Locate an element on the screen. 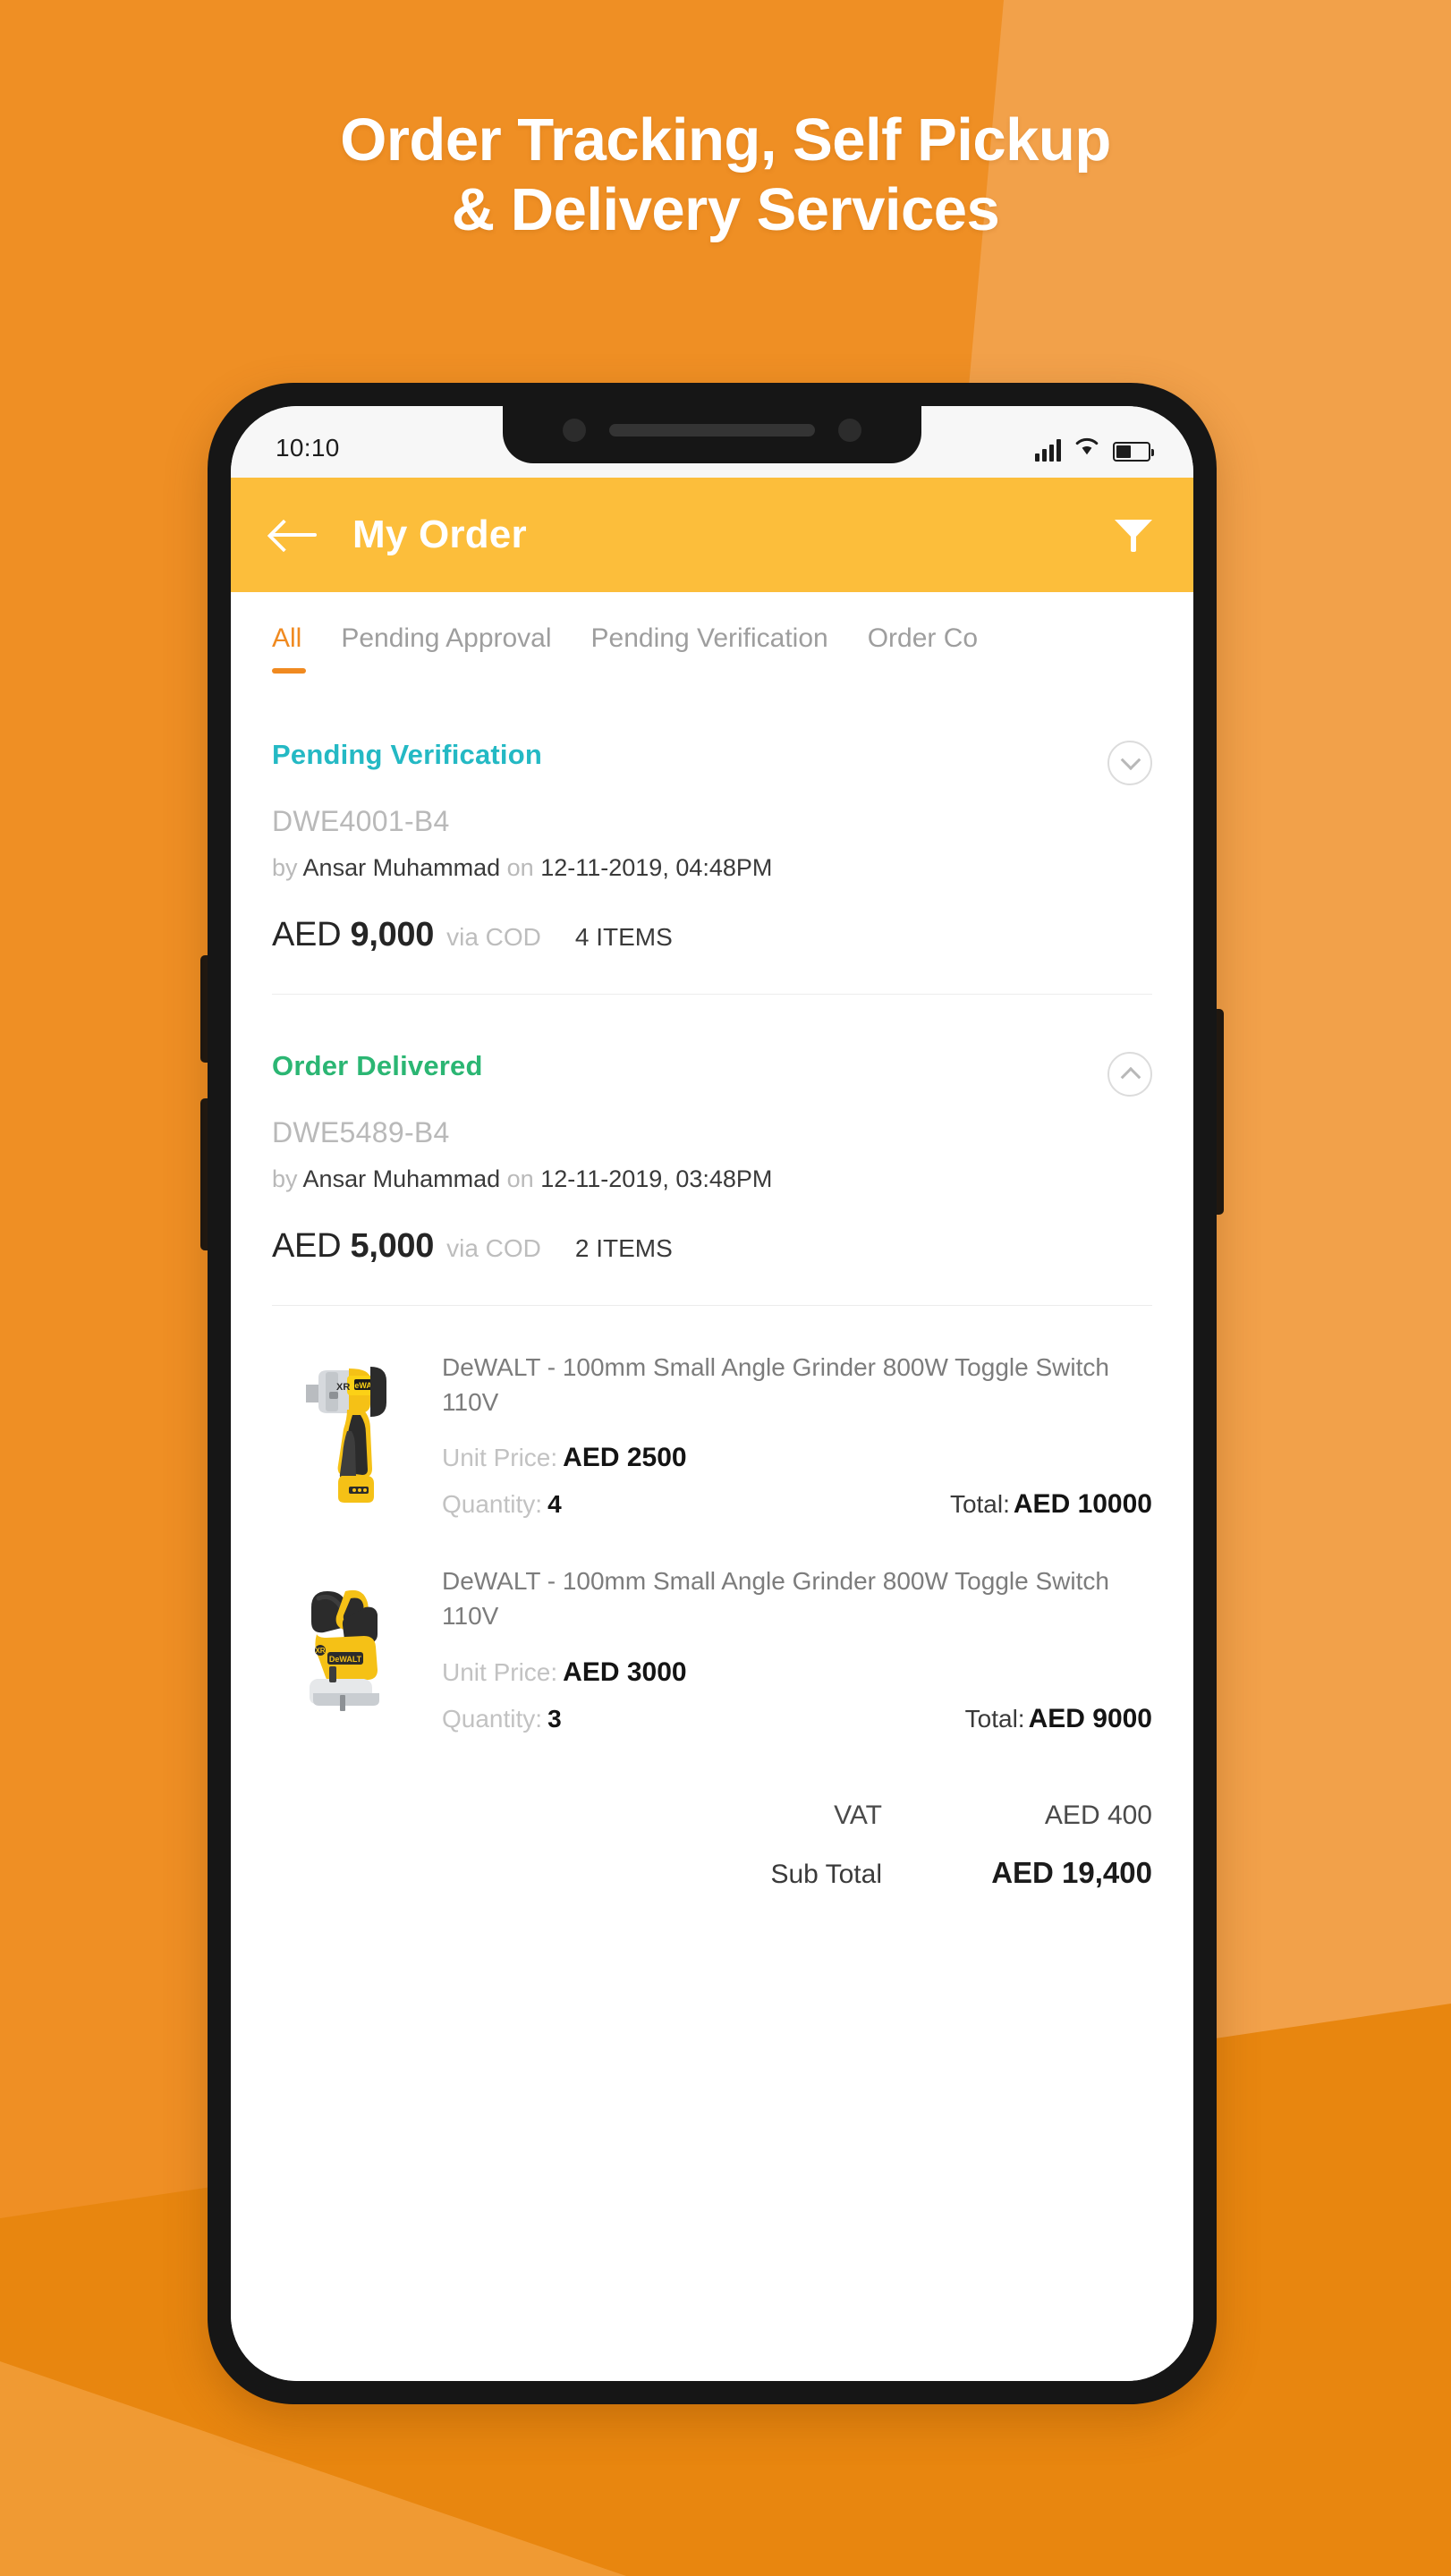  subtotal-label: Sub Total is located at coordinates (826, 1874).